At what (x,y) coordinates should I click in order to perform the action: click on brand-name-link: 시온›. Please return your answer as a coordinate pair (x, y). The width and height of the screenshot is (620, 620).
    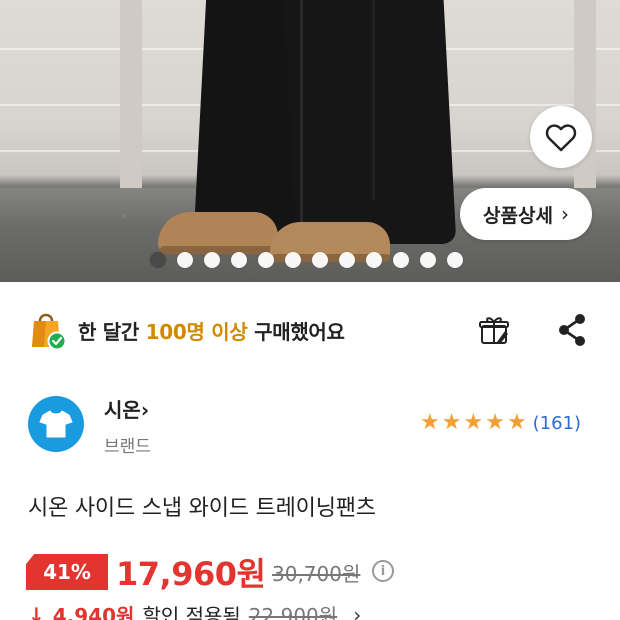
    Looking at the image, I should click on (126, 408).